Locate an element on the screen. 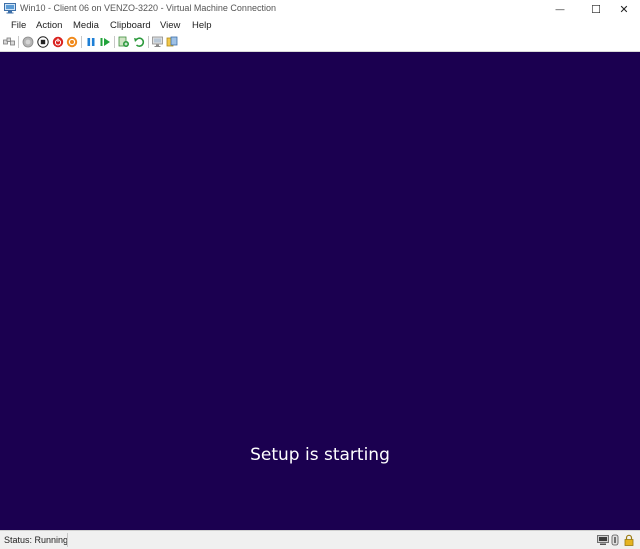 This screenshot has width=640, height=549. status-divider is located at coordinates (67, 540).